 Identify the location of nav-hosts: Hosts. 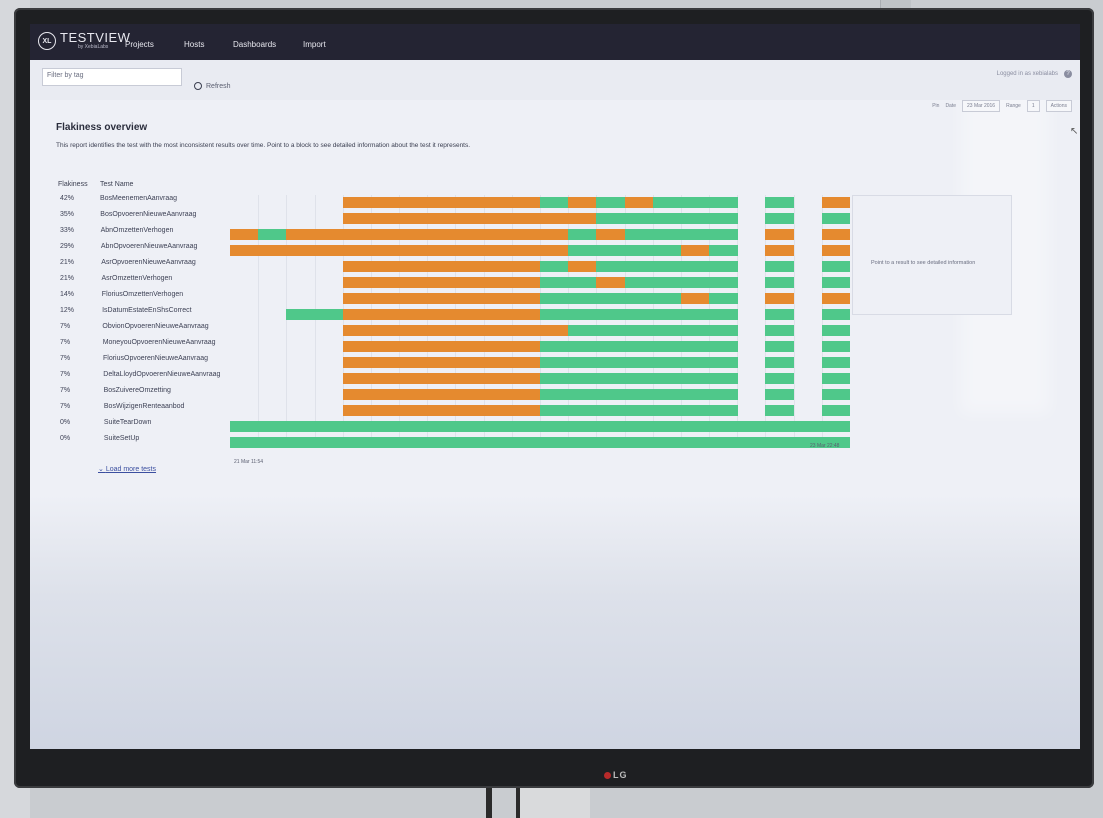
(194, 44).